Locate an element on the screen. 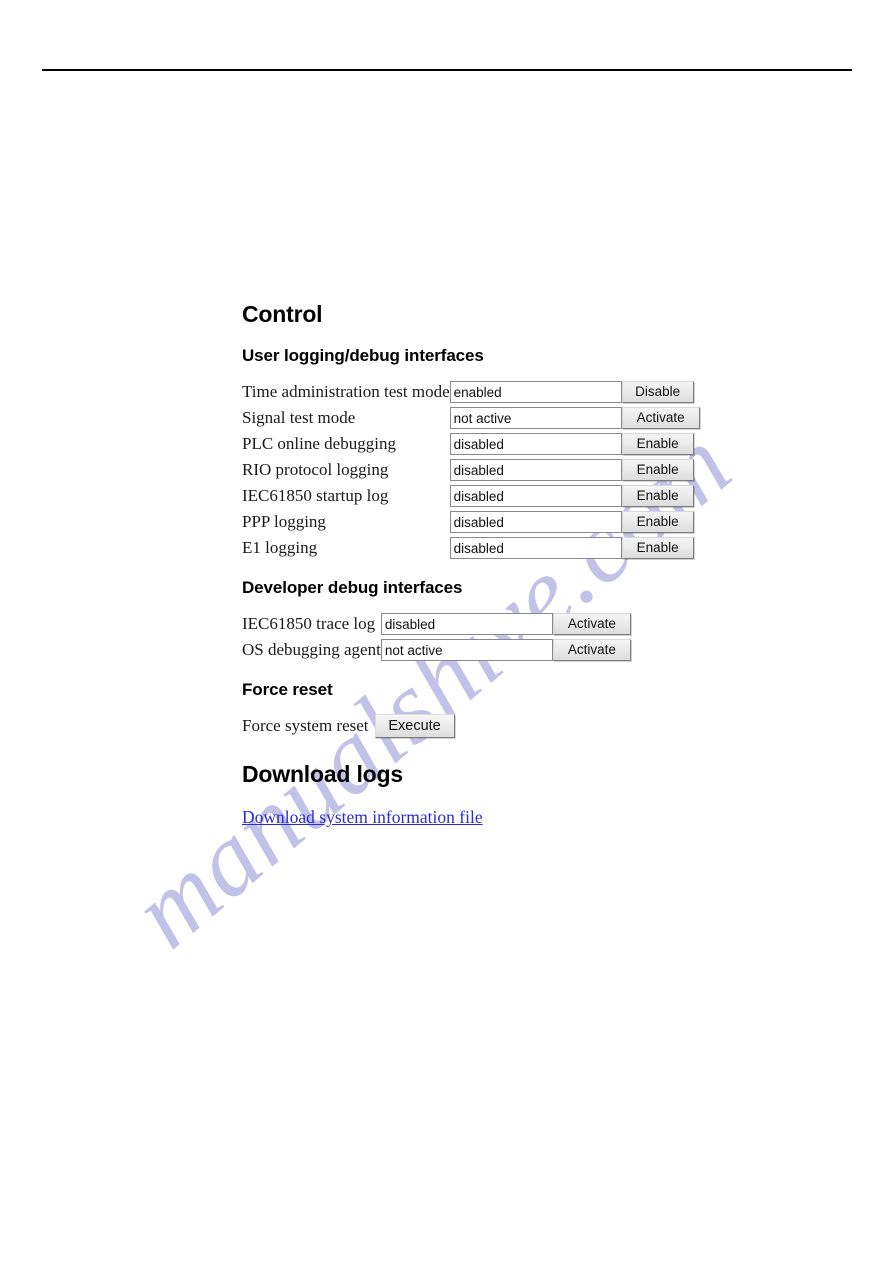 The width and height of the screenshot is (893, 1263). table-row: Time administration test mode Disable is located at coordinates (471, 392).